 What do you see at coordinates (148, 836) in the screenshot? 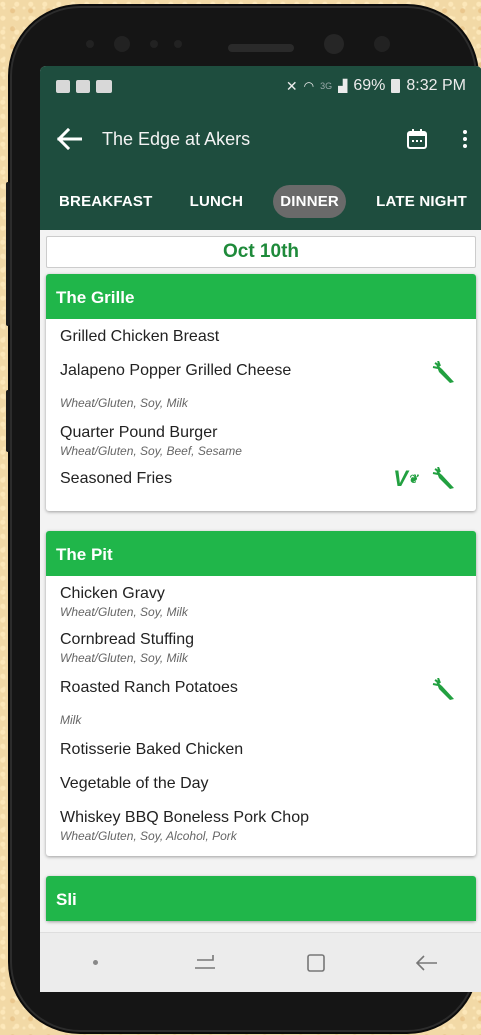
I see `item-allergens: Wheat/Gluten, Soy, Alcohol, Pork` at bounding box center [148, 836].